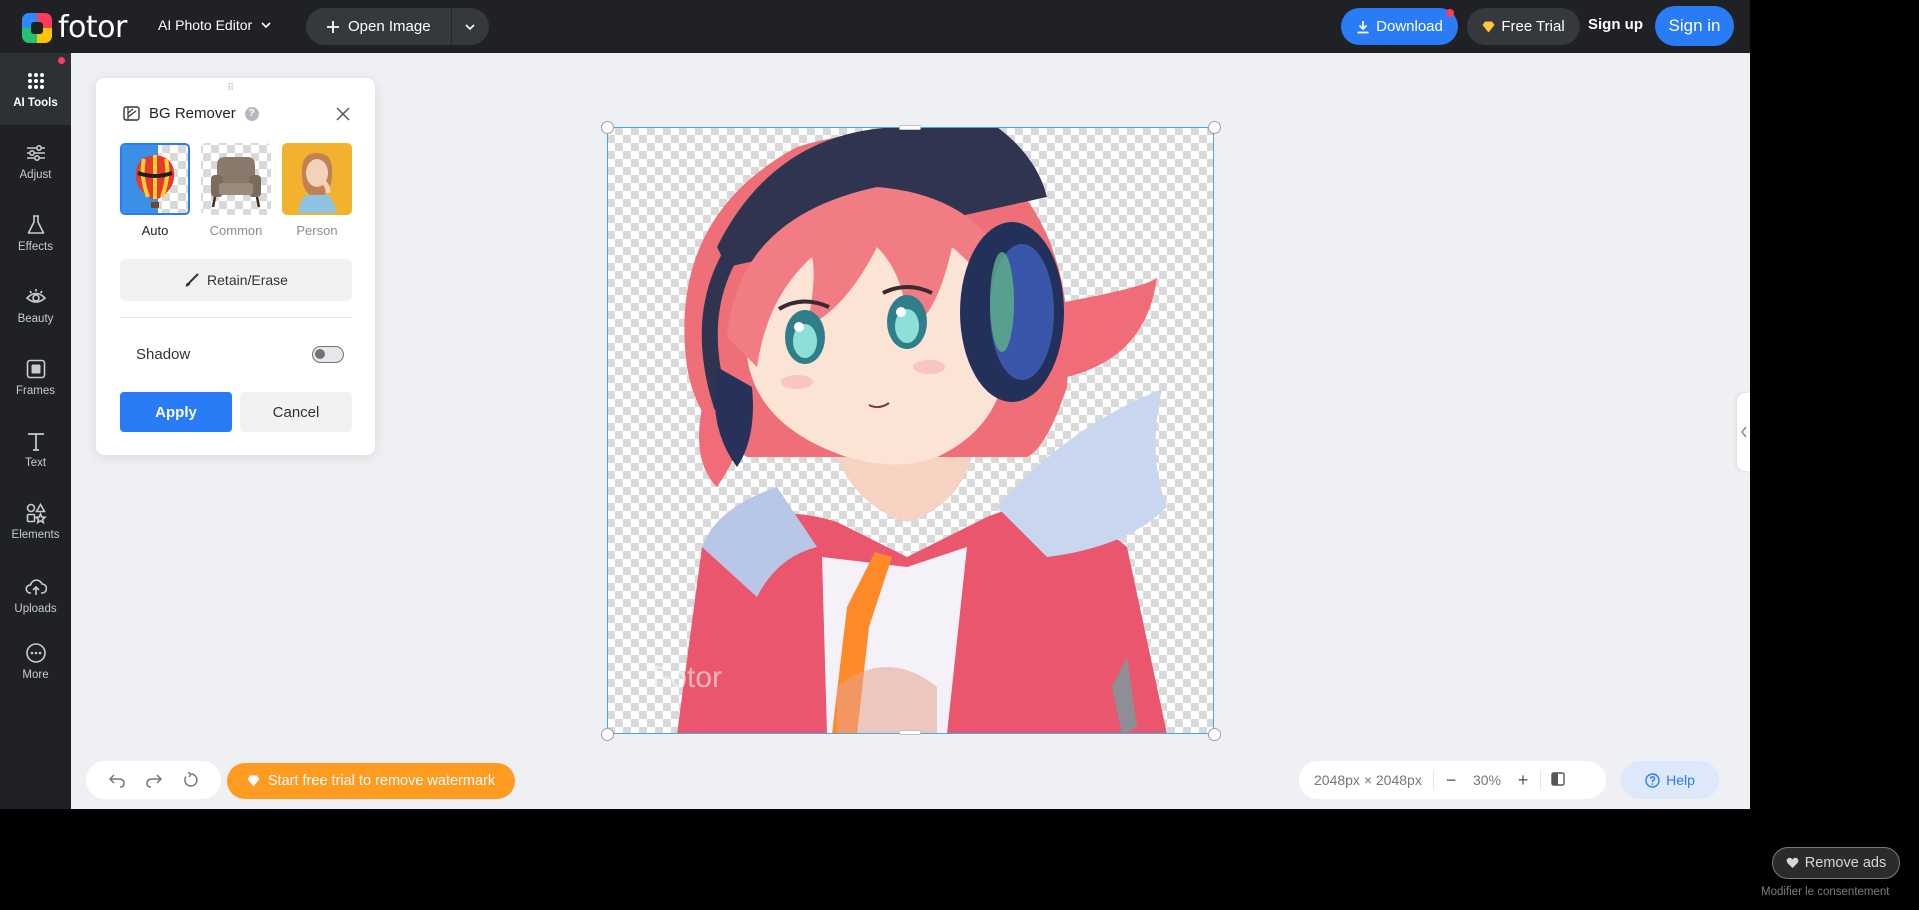 This screenshot has height=910, width=1919. I want to click on more-dots-icon, so click(35, 652).